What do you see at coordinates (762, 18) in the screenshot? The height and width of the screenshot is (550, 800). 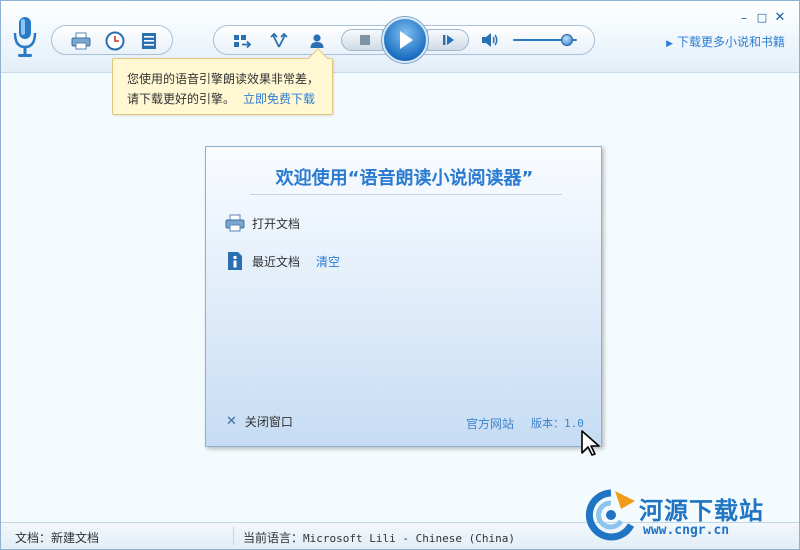 I see `maximize-button: □` at bounding box center [762, 18].